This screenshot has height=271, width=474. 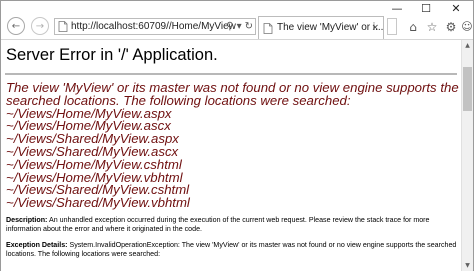 I want to click on new-tab-button, so click(x=392, y=26).